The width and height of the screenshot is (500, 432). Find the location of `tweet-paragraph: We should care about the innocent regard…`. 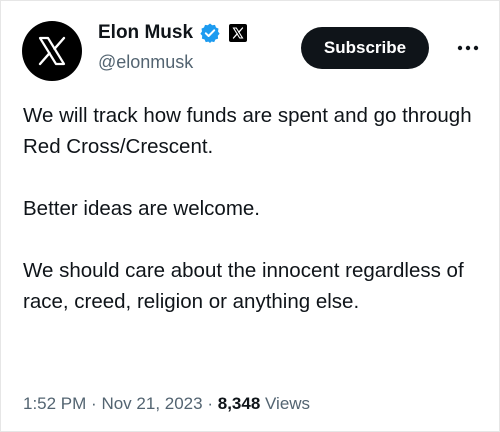

tweet-paragraph: We should care about the innocent regard… is located at coordinates (243, 286).